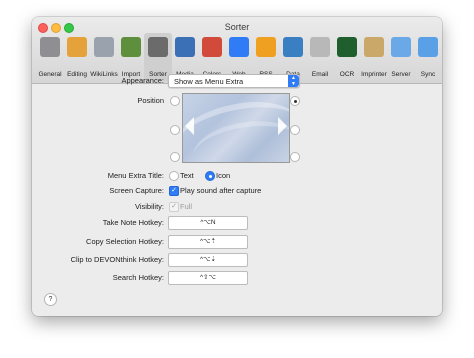 The image size is (474, 358). What do you see at coordinates (187, 175) in the screenshot?
I see `menu-extra-text-label: Text` at bounding box center [187, 175].